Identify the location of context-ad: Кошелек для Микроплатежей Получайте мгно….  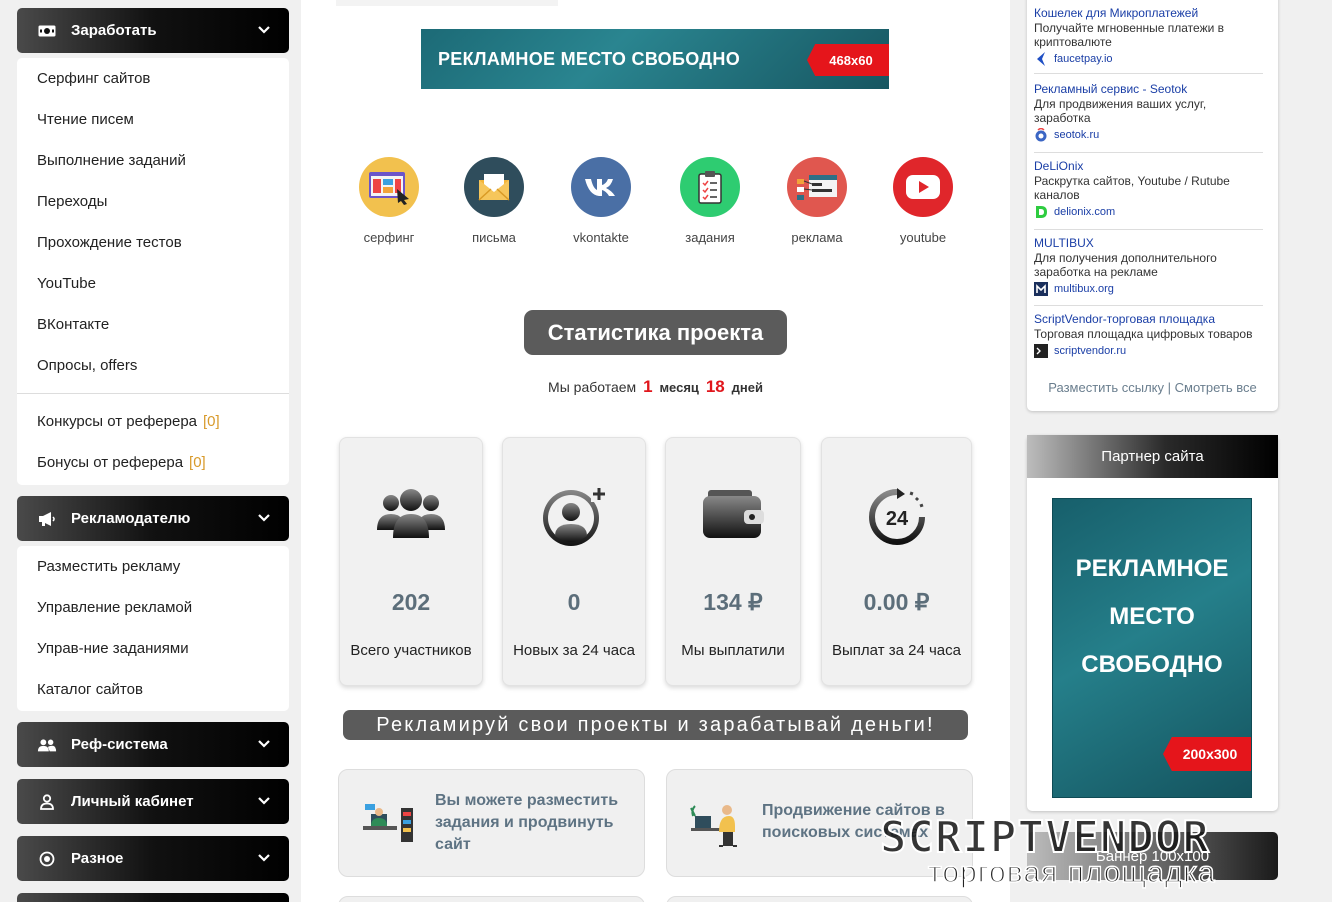
(1148, 36).